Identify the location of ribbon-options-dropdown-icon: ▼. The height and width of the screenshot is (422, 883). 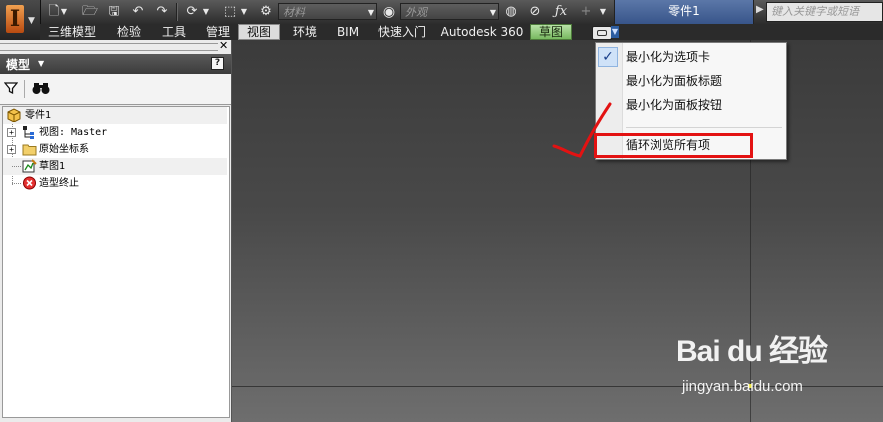
(615, 32).